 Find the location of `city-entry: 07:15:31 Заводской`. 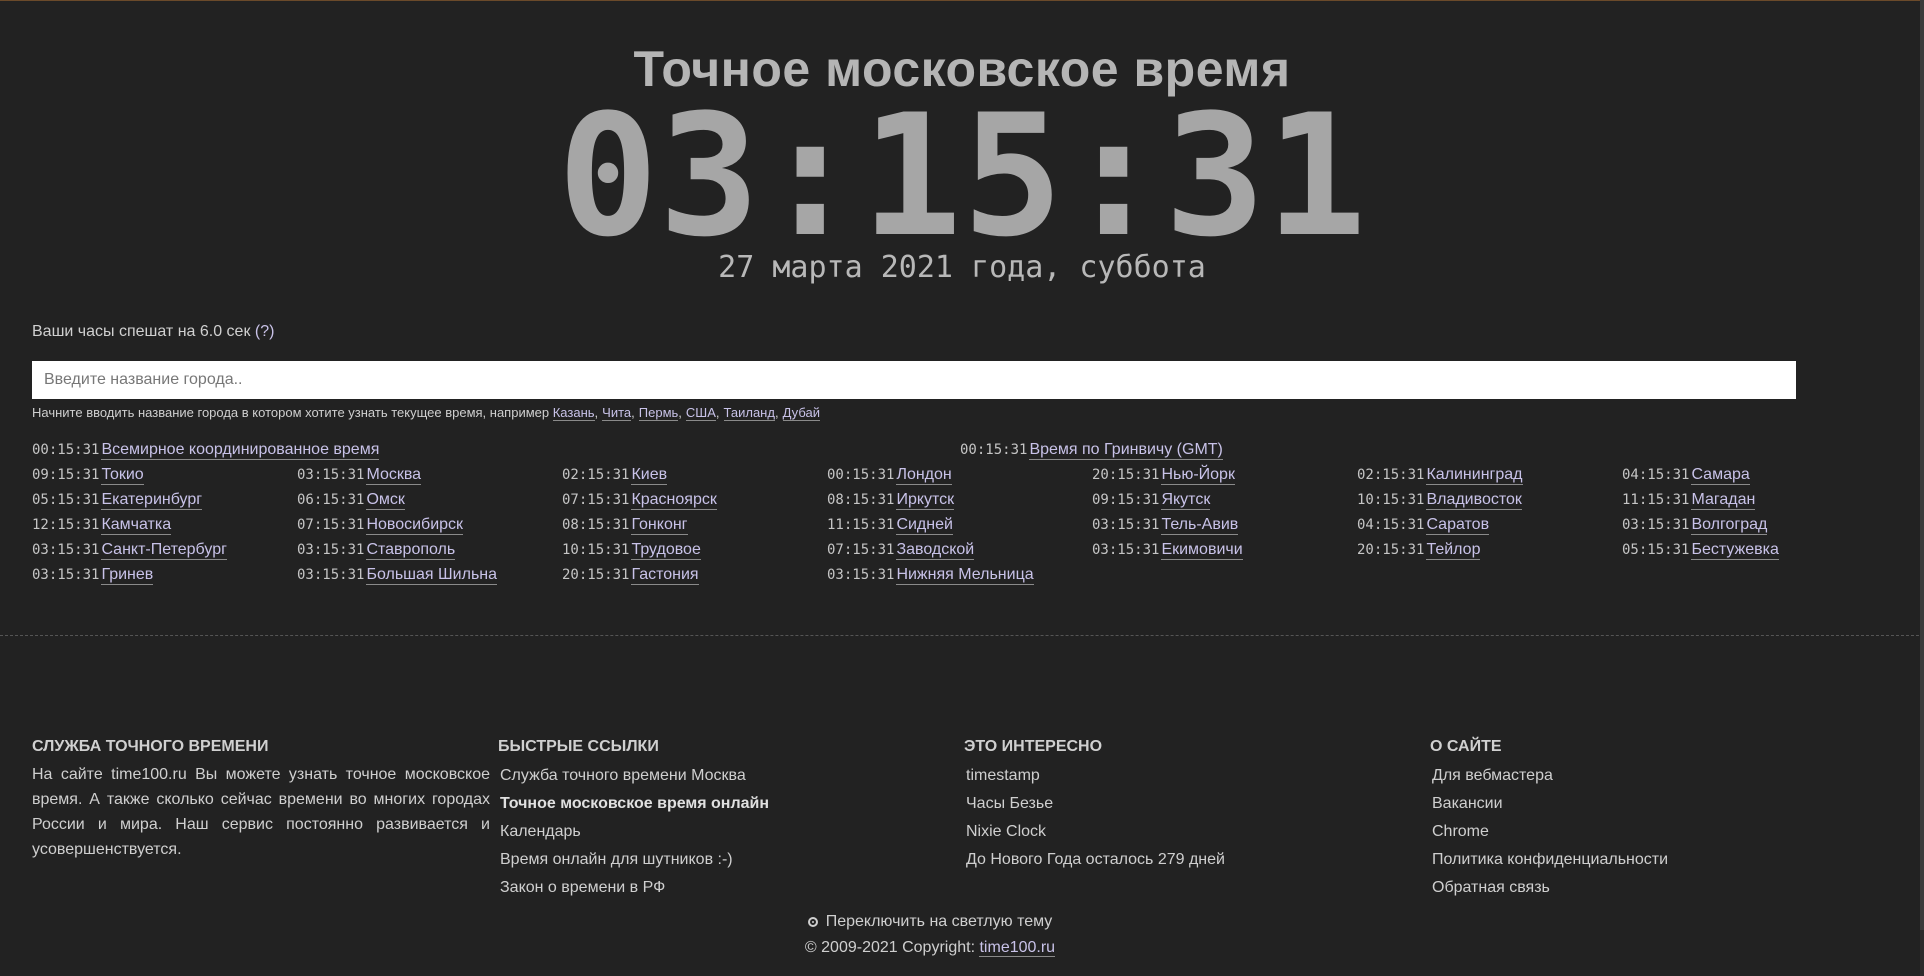

city-entry: 07:15:31 Заводской is located at coordinates (901, 550).